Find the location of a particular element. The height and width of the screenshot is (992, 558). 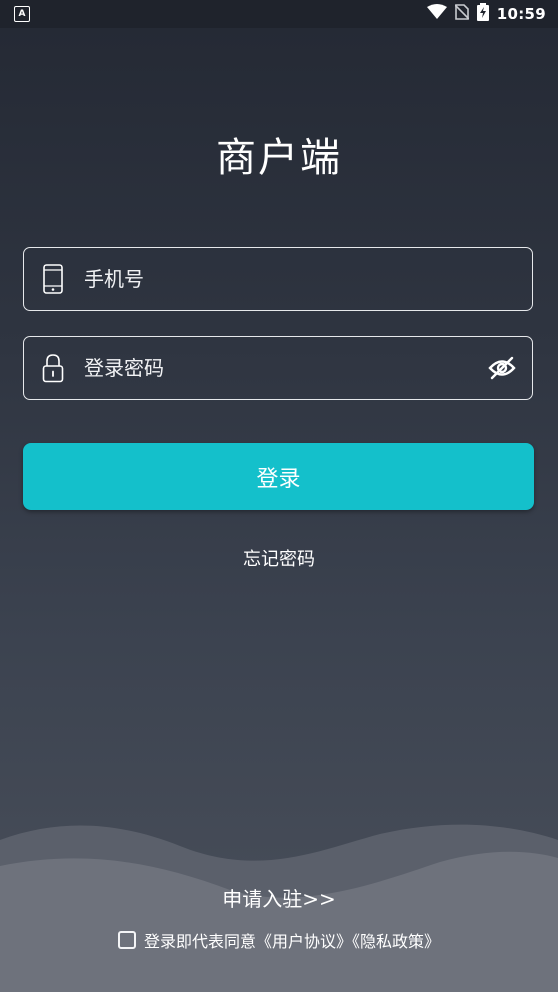

phone-icon is located at coordinates (53, 279).